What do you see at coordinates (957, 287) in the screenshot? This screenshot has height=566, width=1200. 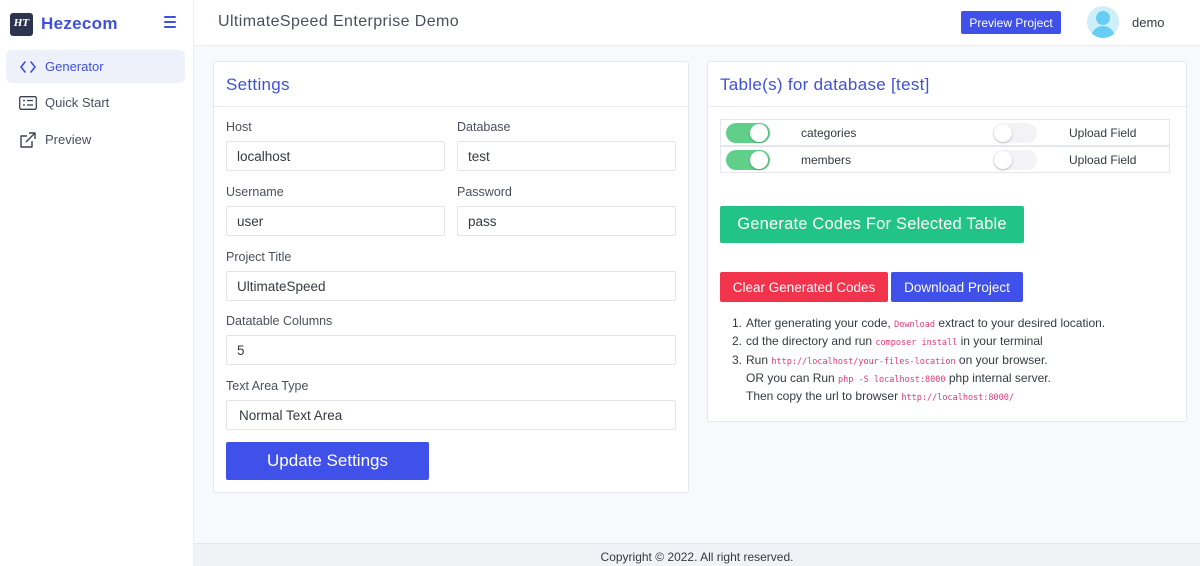 I see `download-project-button: Download Project` at bounding box center [957, 287].